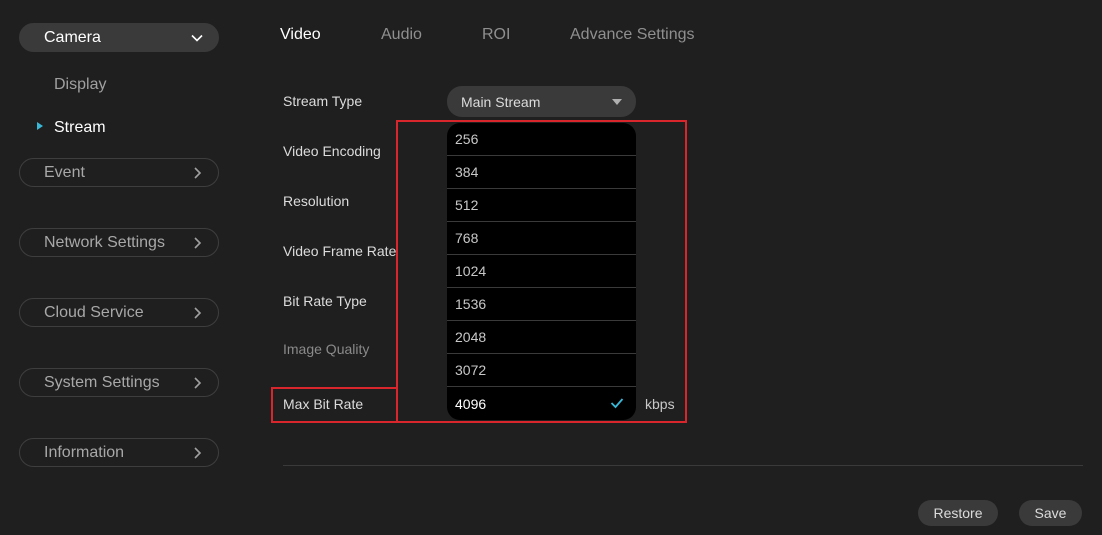 Image resolution: width=1102 pixels, height=535 pixels. Describe the element at coordinates (340, 251) in the screenshot. I see `video-frame-rate-label: Video Frame Rate` at that location.